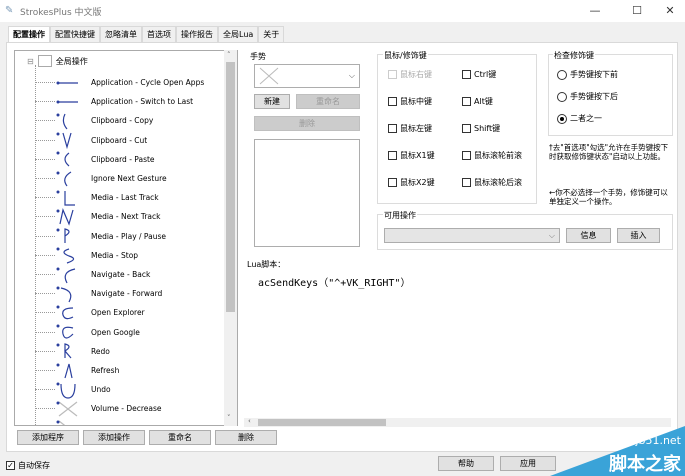  I want to click on insert-button: 插入, so click(638, 235).